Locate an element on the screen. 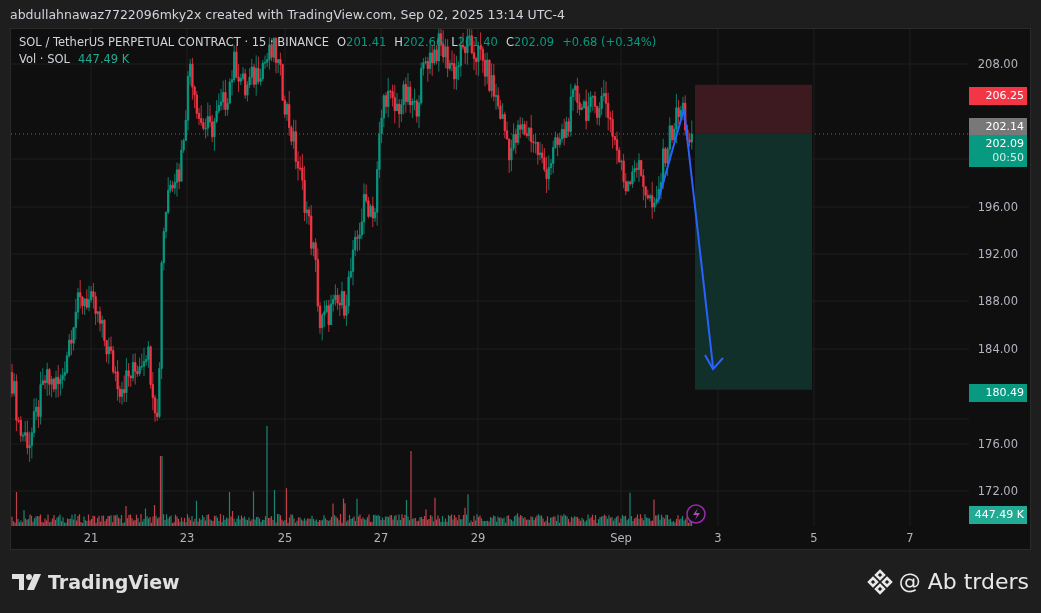  price-tick: 208.00 is located at coordinates (997, 64).